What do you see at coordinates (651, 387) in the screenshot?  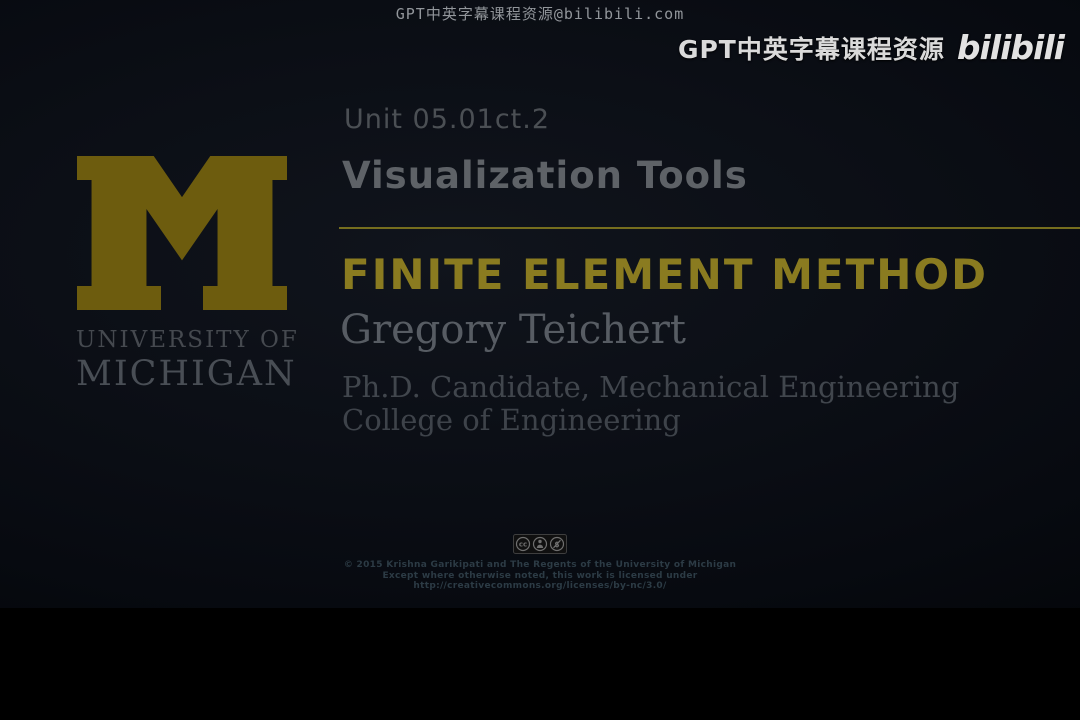 I see `presenter-role: Ph.D. Candidate, Mechanical Engineering` at bounding box center [651, 387].